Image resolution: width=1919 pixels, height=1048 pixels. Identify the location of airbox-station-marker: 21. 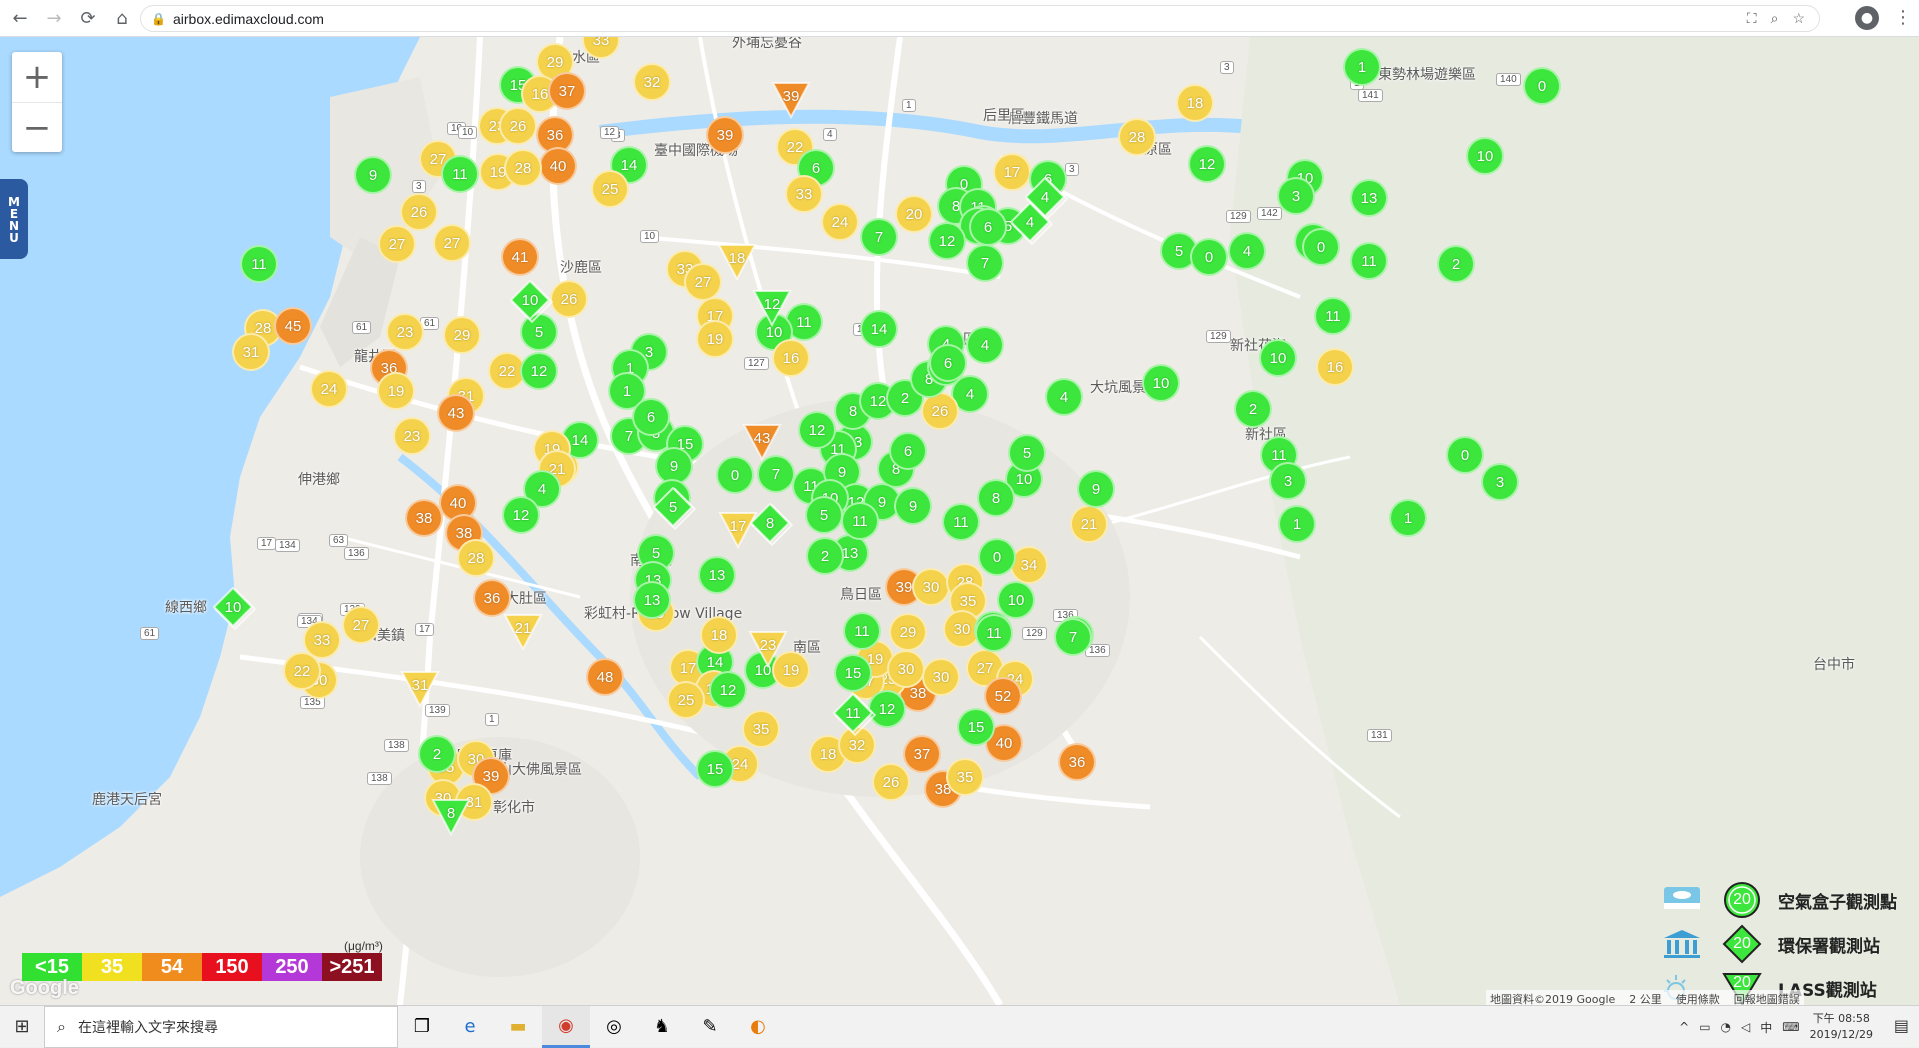
(1089, 524).